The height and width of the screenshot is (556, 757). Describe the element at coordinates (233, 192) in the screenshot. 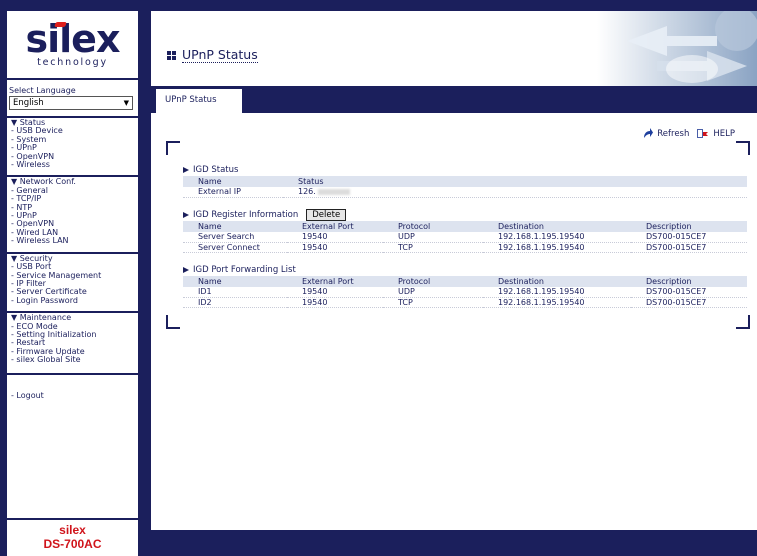

I see `cell-name: External IP` at that location.